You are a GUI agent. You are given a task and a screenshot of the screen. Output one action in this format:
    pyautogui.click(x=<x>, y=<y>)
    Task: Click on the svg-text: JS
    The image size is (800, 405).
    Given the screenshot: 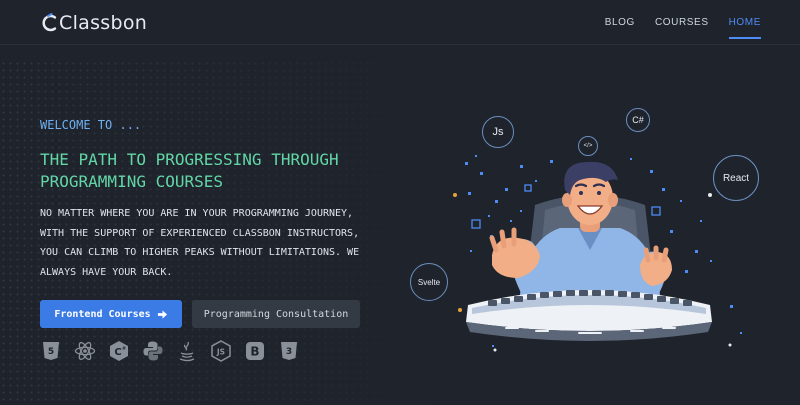 What is the action you would take?
    pyautogui.click(x=220, y=352)
    